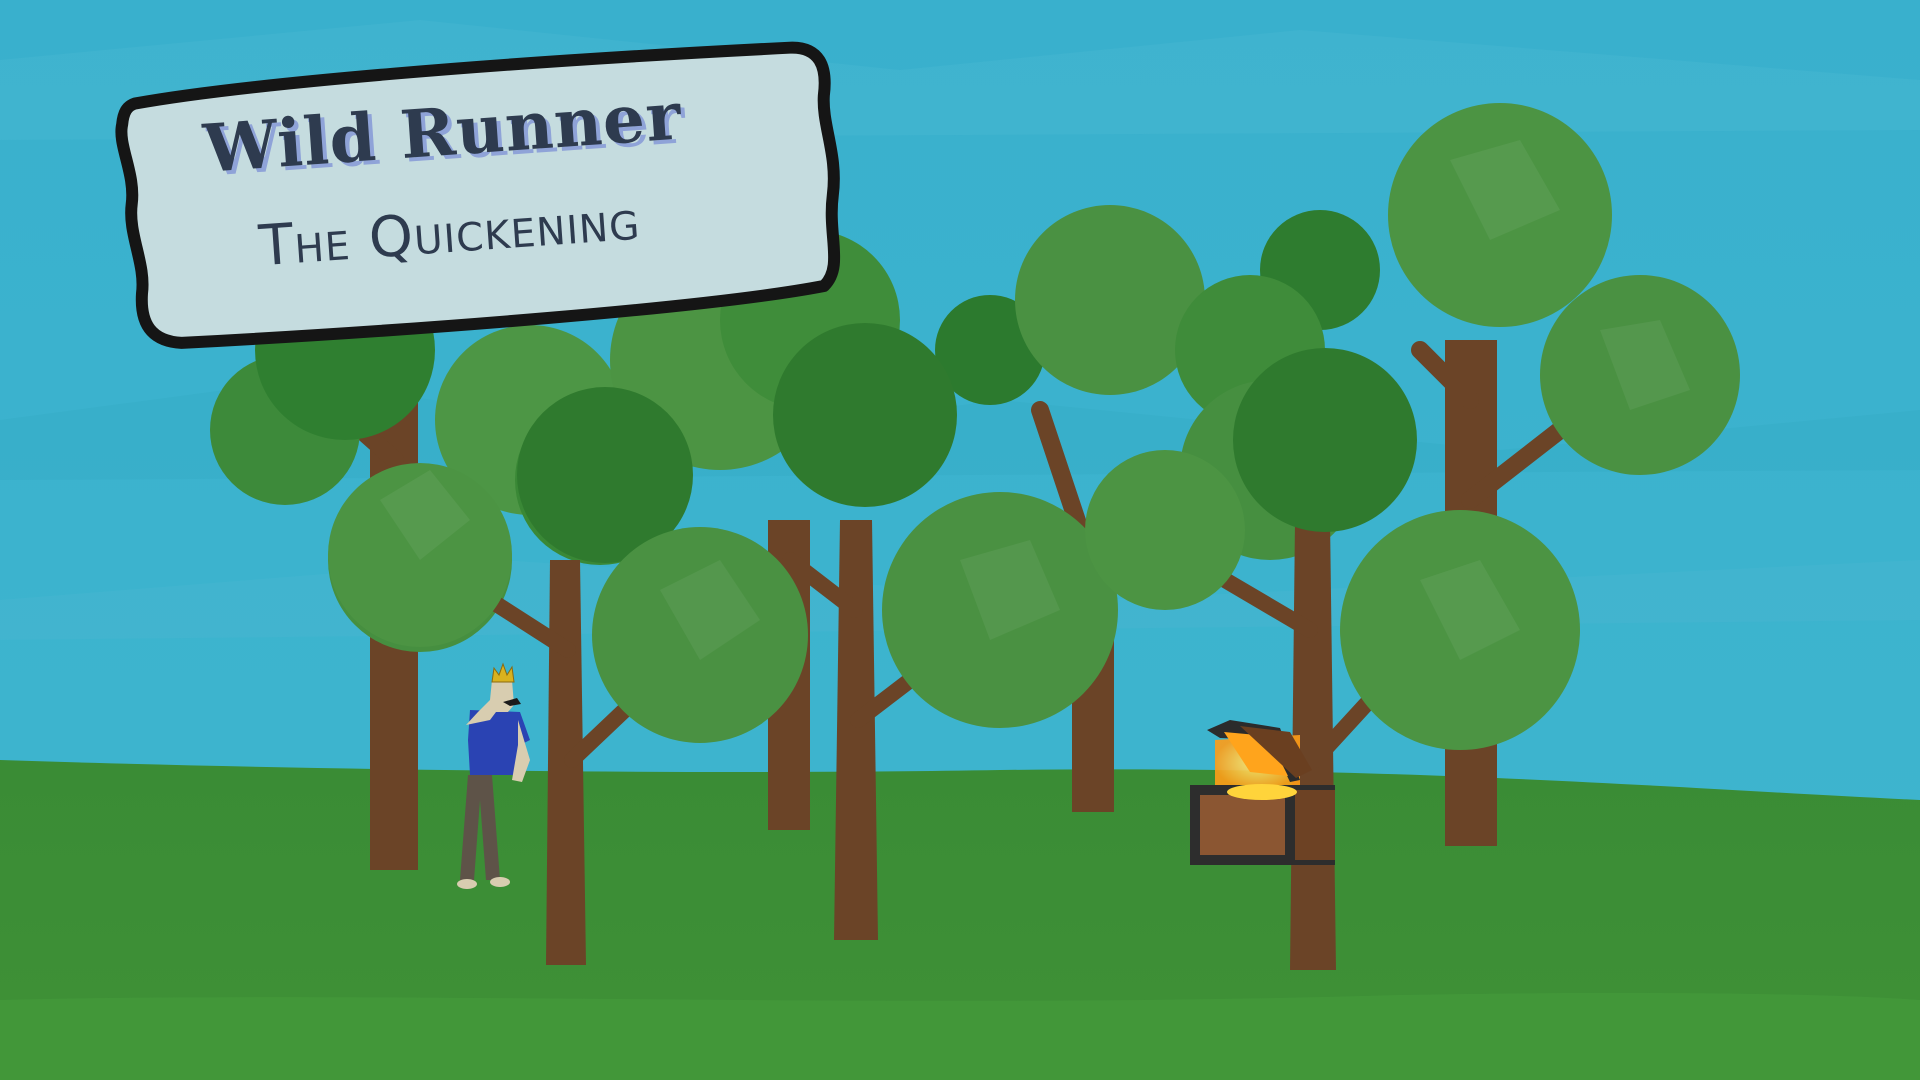 This screenshot has height=1080, width=1920. I want to click on title-sign: Wild Runner The Quickening, so click(475, 196).